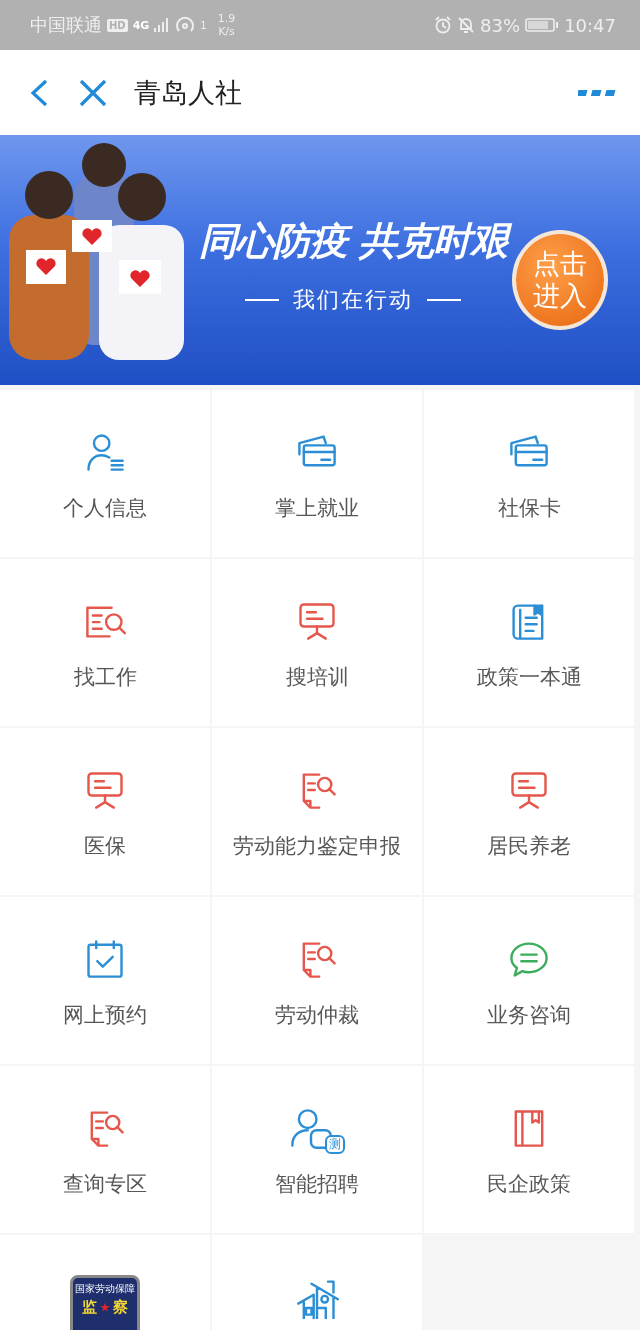  What do you see at coordinates (597, 92) in the screenshot?
I see `more-icon` at bounding box center [597, 92].